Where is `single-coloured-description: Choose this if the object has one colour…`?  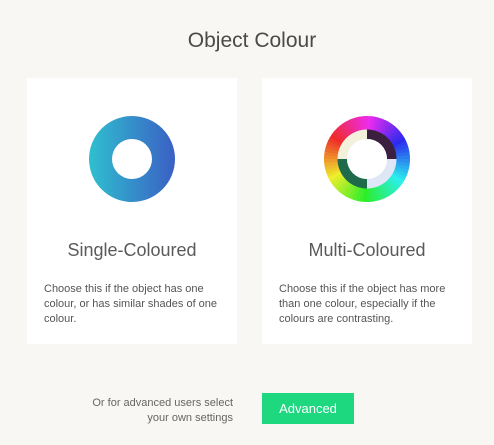 single-coloured-description: Choose this if the object has one colour… is located at coordinates (131, 304).